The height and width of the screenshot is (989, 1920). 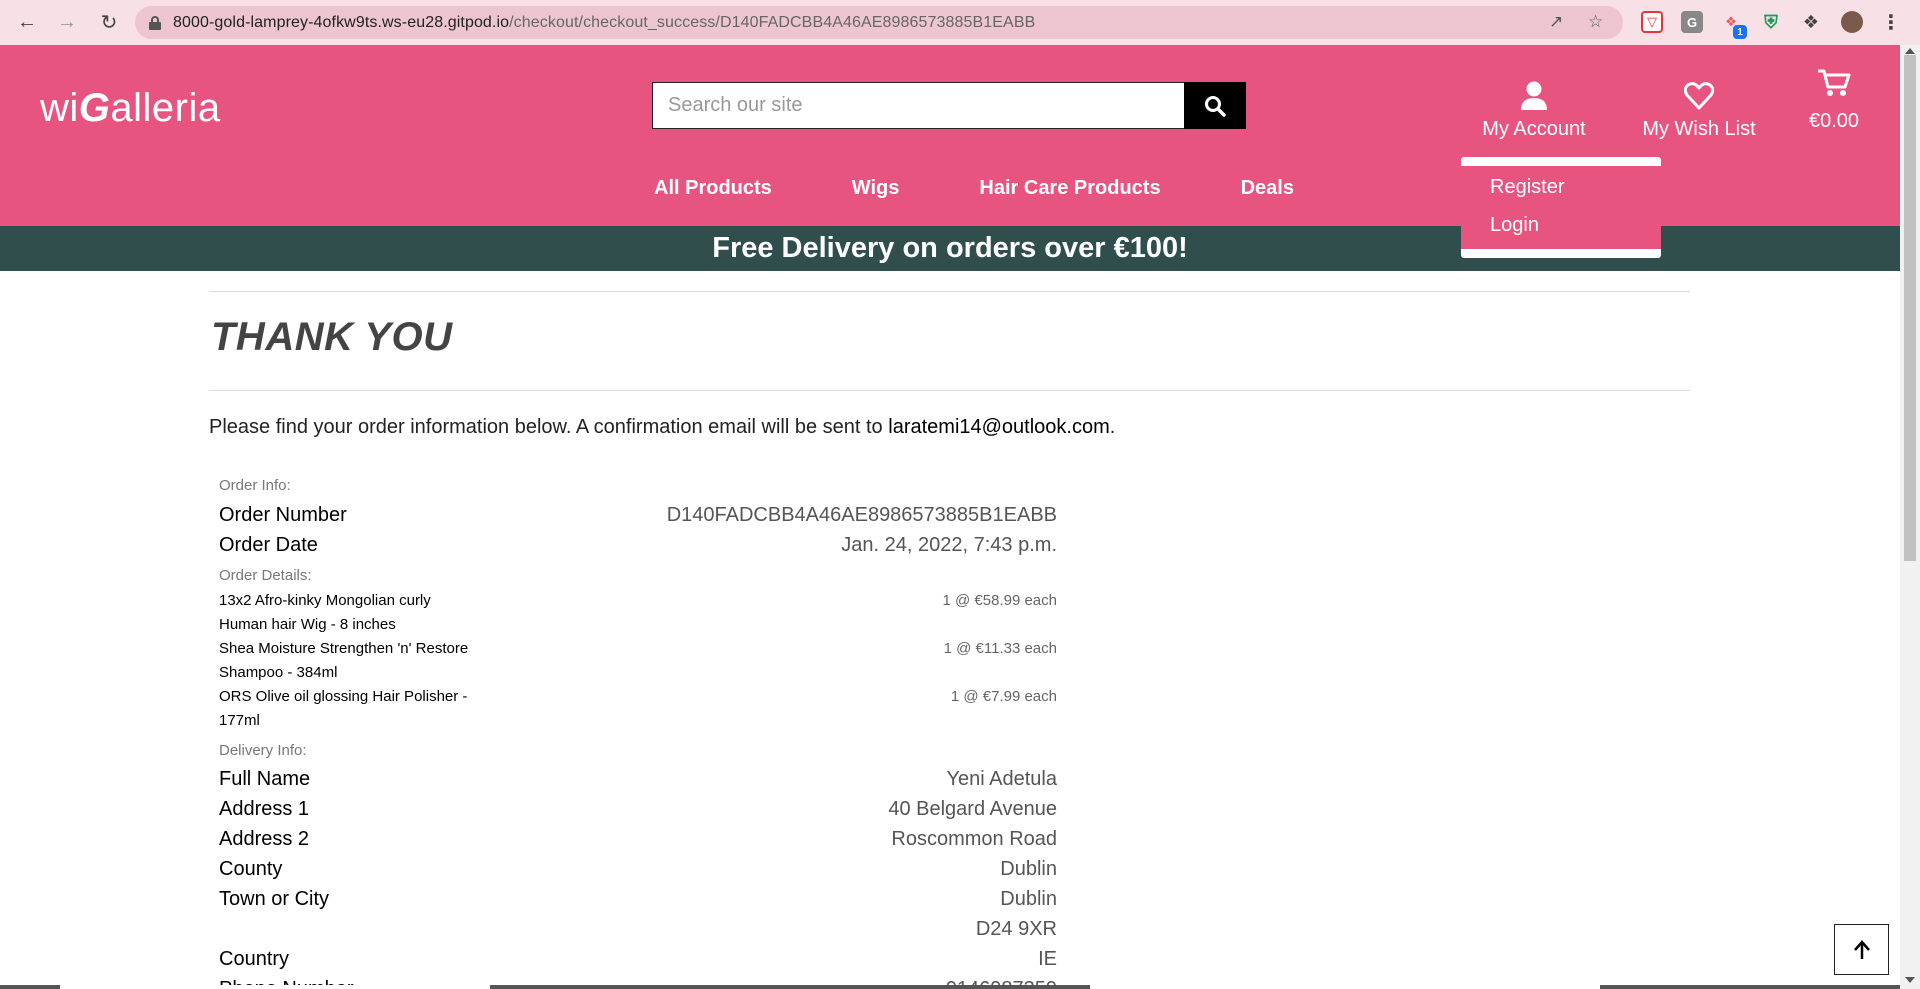 What do you see at coordinates (1561, 187) in the screenshot?
I see `register-link: Register` at bounding box center [1561, 187].